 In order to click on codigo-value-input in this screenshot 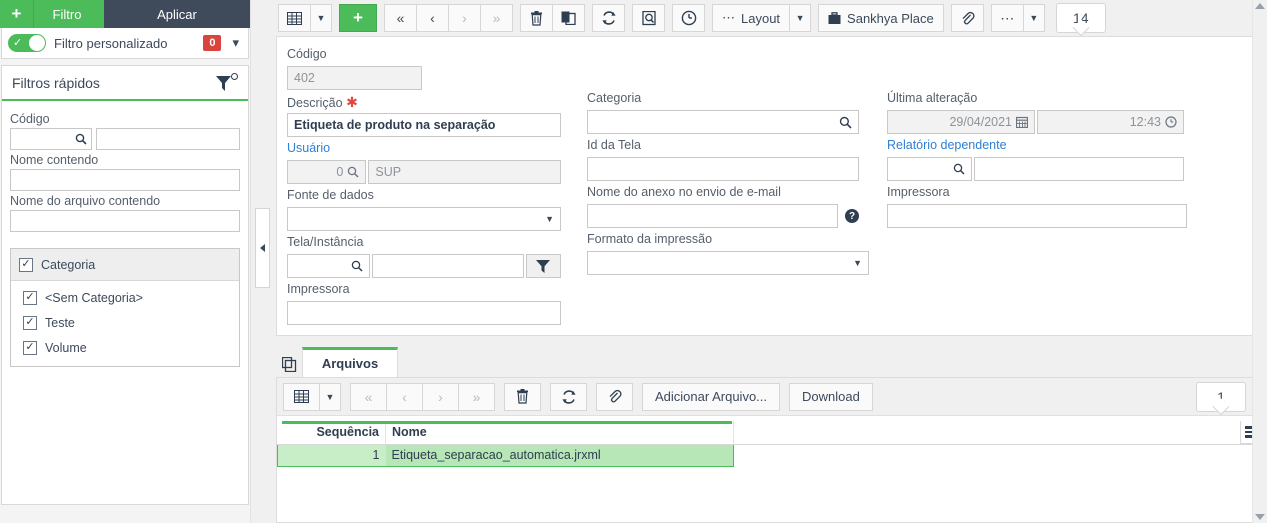, I will do `click(168, 139)`.